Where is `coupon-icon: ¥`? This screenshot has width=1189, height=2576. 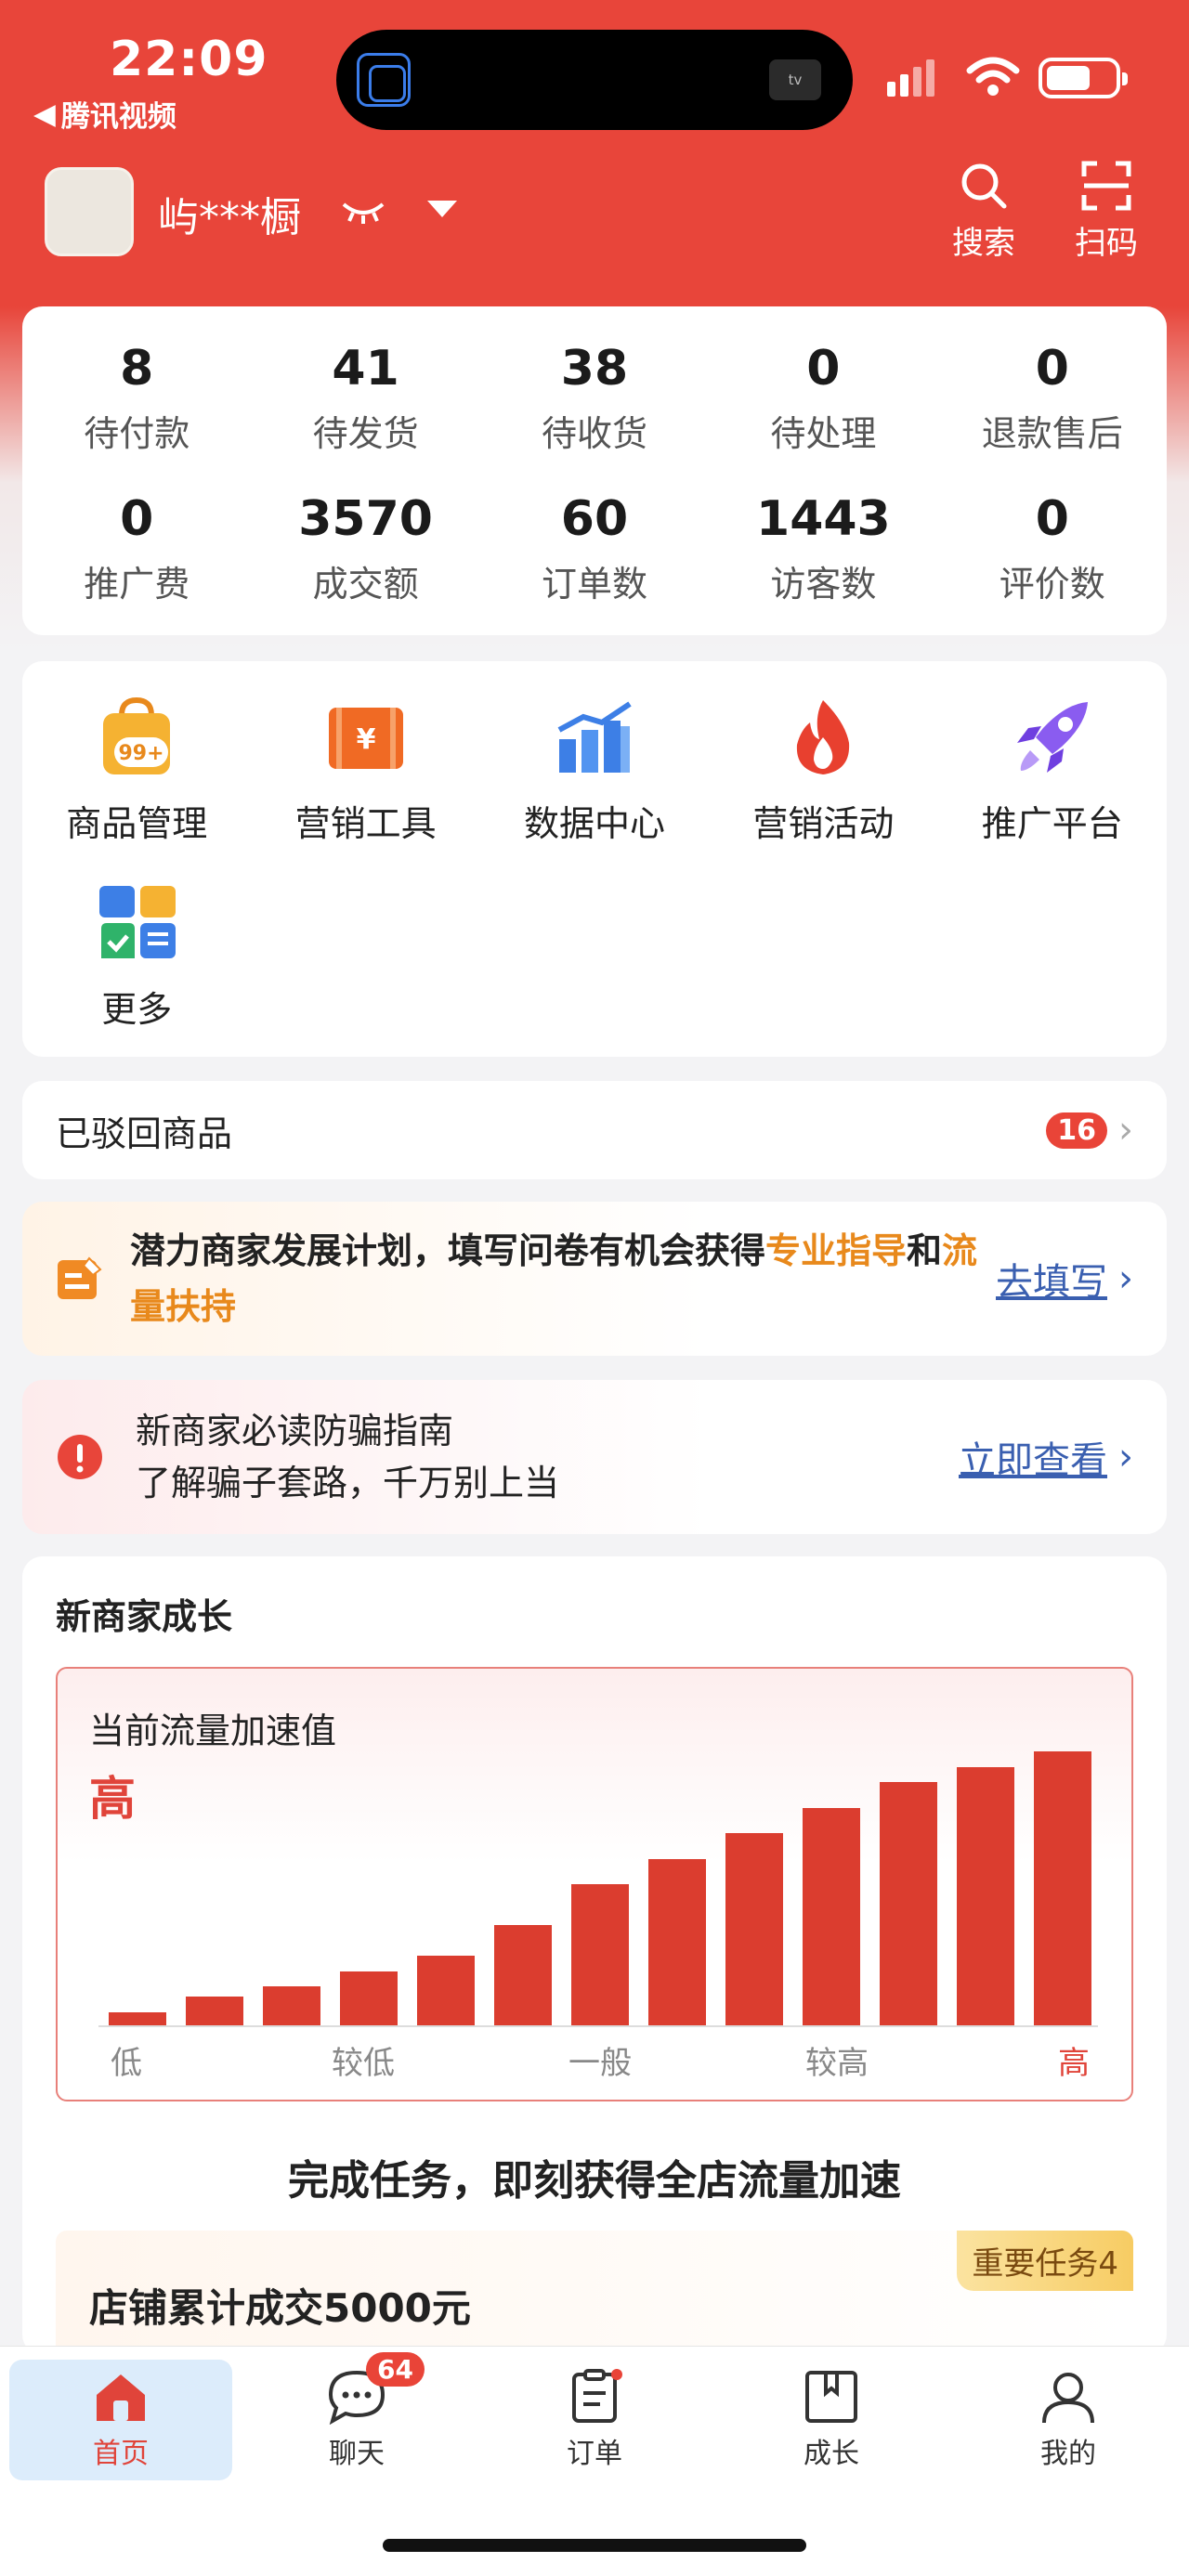 coupon-icon: ¥ is located at coordinates (366, 737).